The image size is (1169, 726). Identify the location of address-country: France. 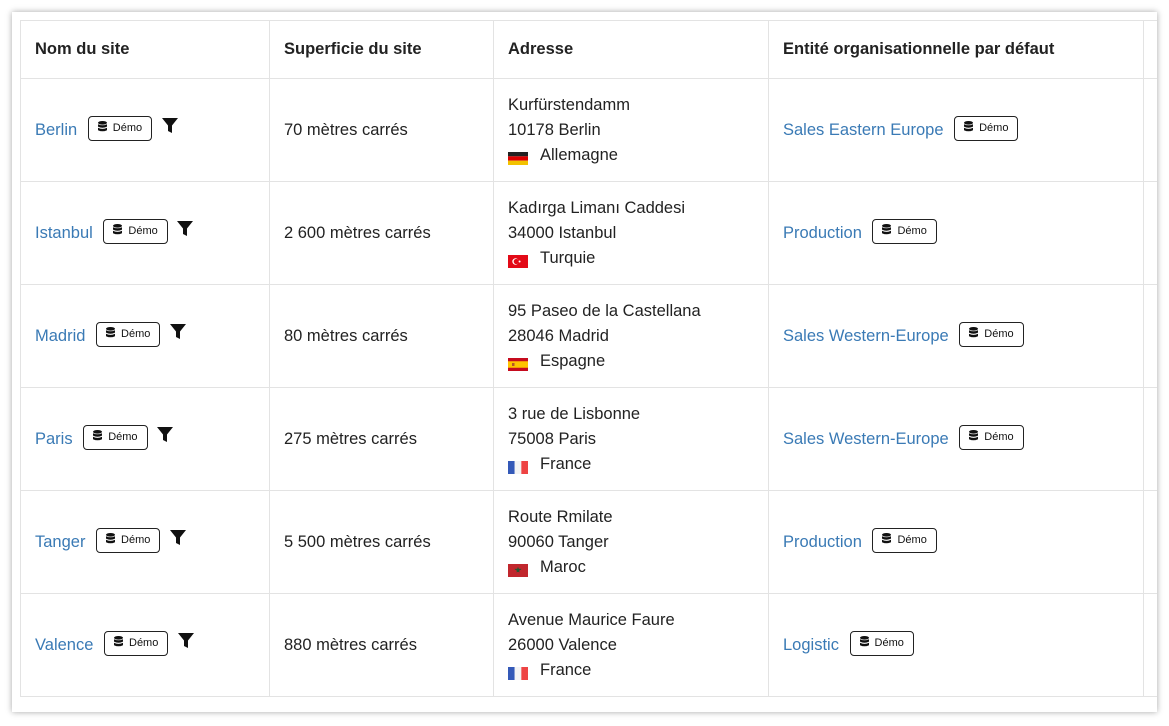
(566, 463).